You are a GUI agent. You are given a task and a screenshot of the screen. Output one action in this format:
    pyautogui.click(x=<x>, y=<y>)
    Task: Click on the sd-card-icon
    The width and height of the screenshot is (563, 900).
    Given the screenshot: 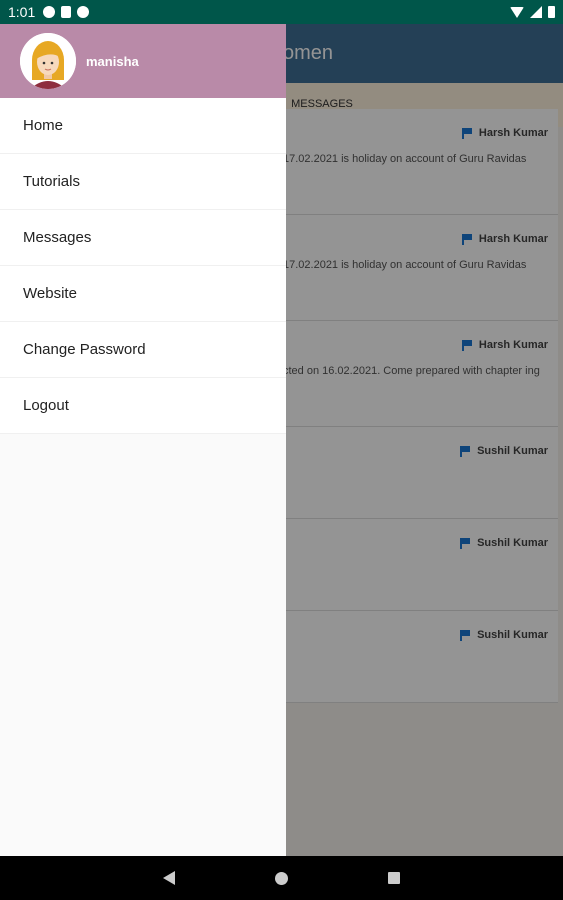 What is the action you would take?
    pyautogui.click(x=66, y=12)
    